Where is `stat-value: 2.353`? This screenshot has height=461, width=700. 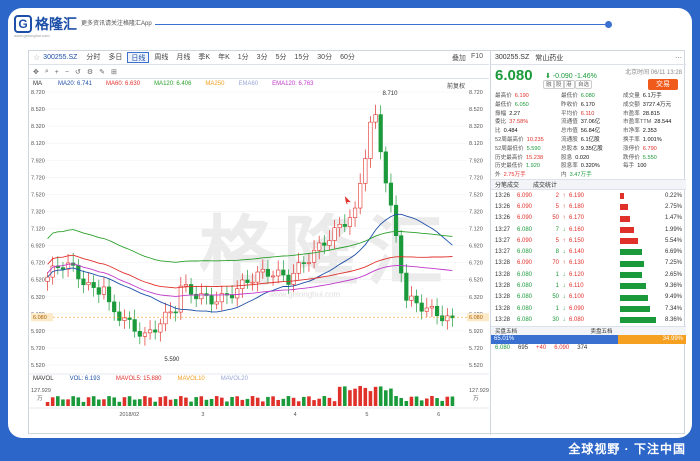
stat-value: 2.353 is located at coordinates (649, 131).